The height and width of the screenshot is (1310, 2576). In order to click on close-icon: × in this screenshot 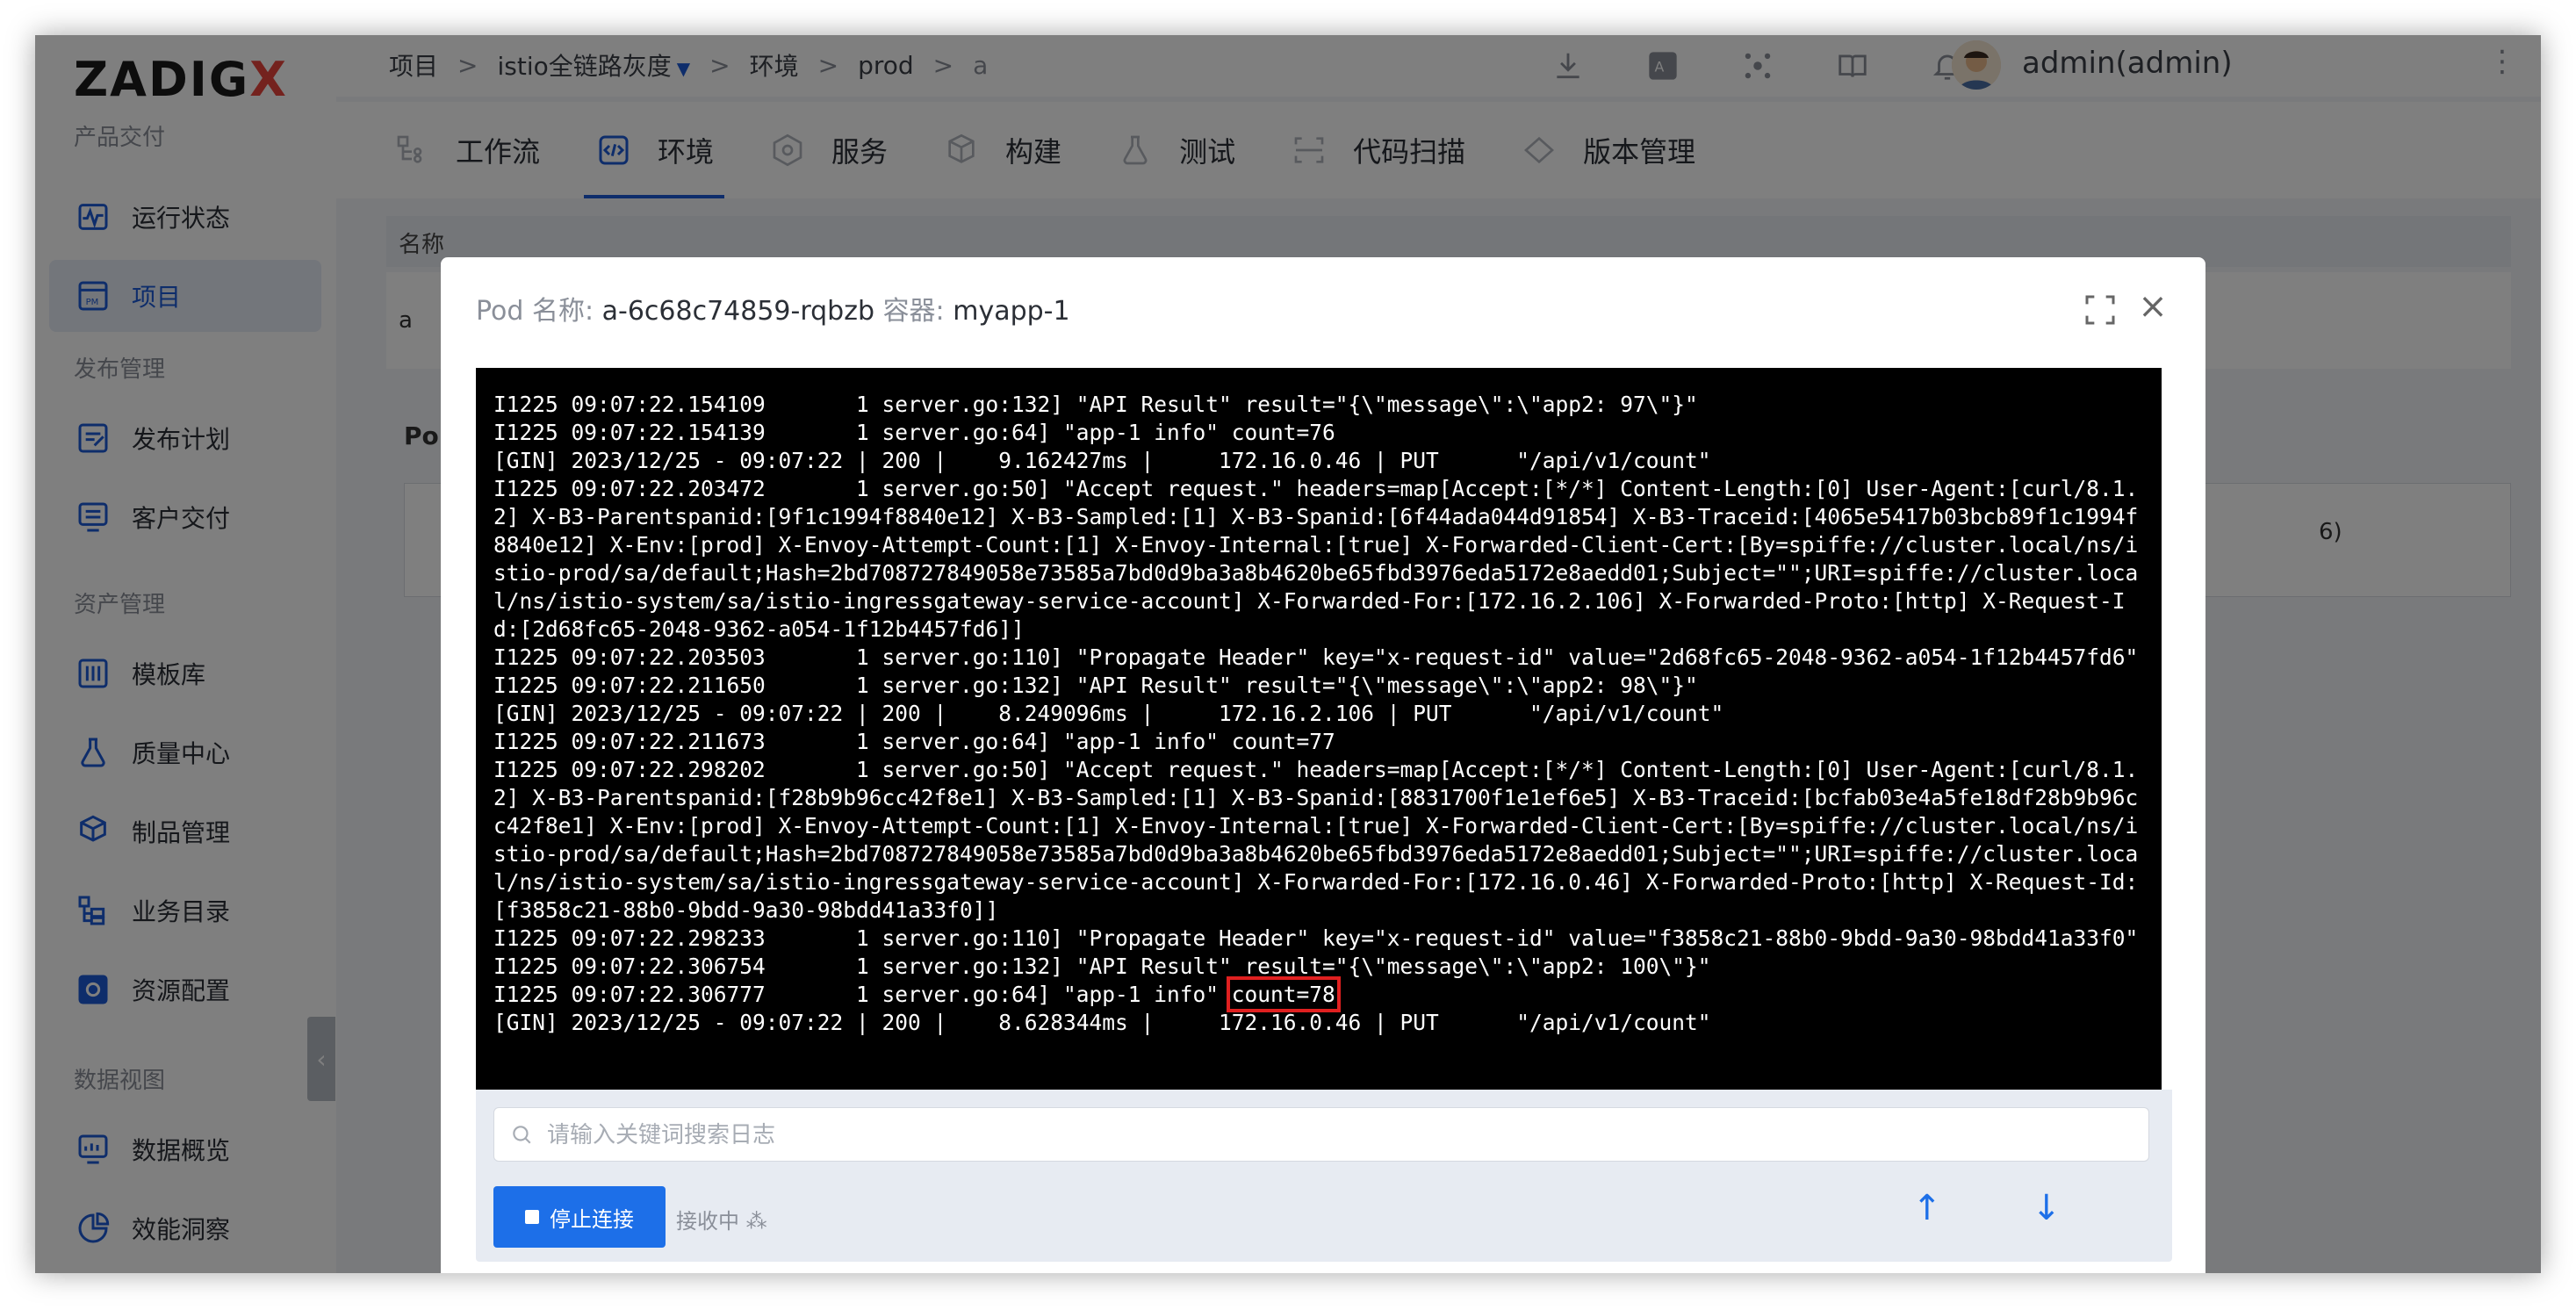, I will do `click(2152, 307)`.